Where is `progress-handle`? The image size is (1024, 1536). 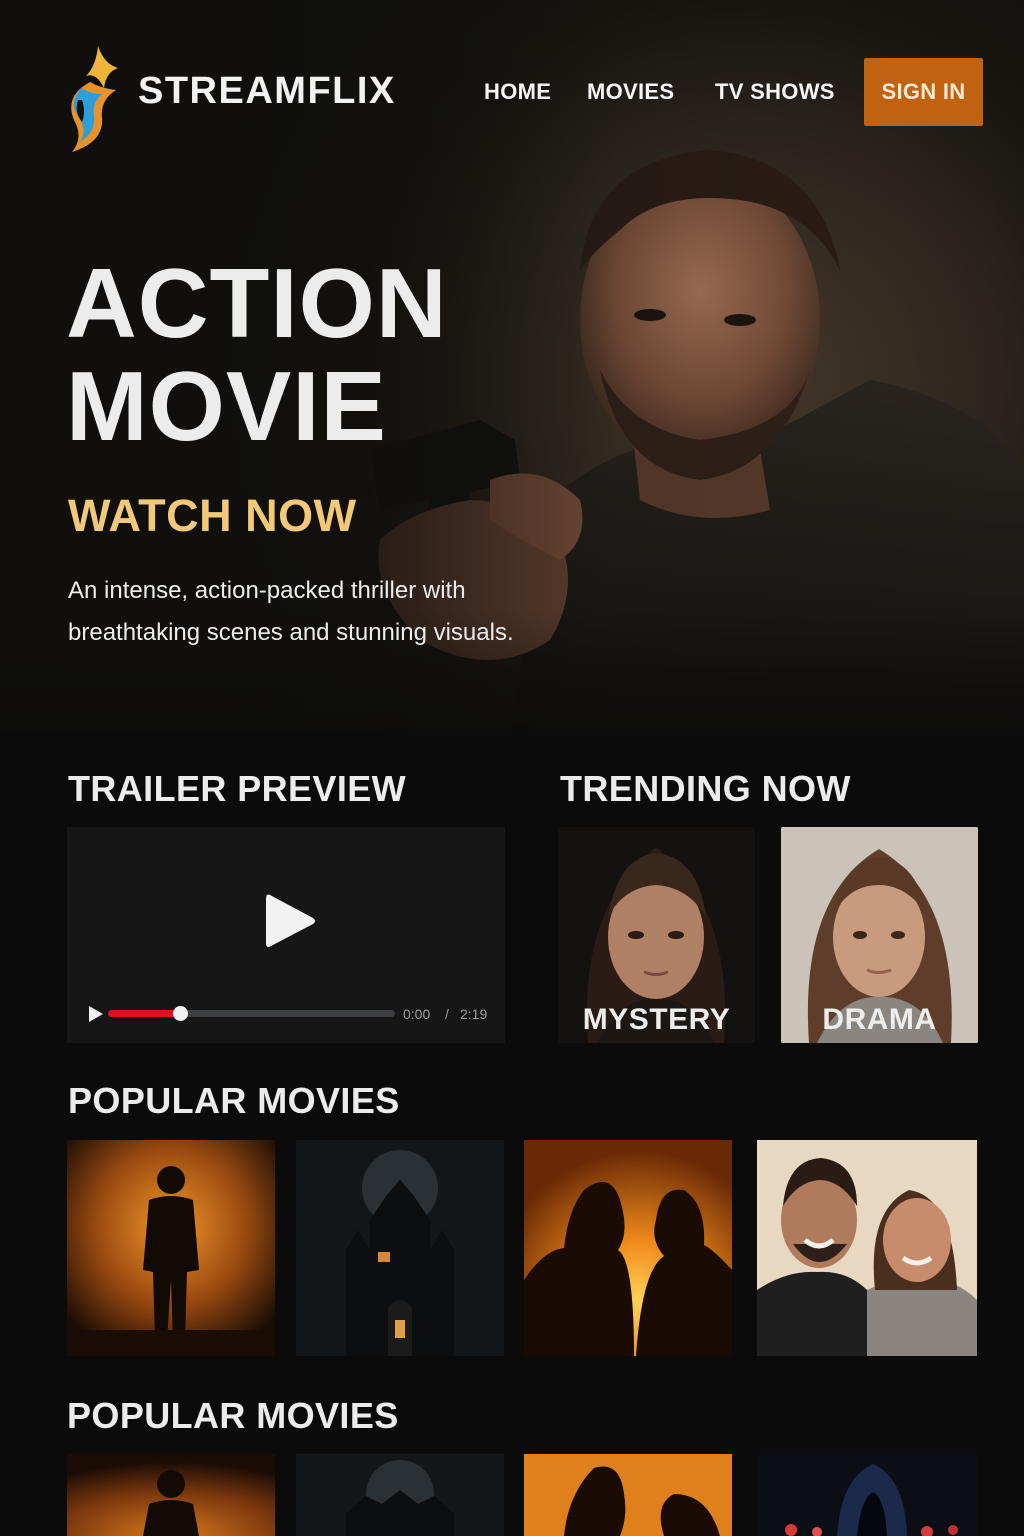
progress-handle is located at coordinates (180, 1013).